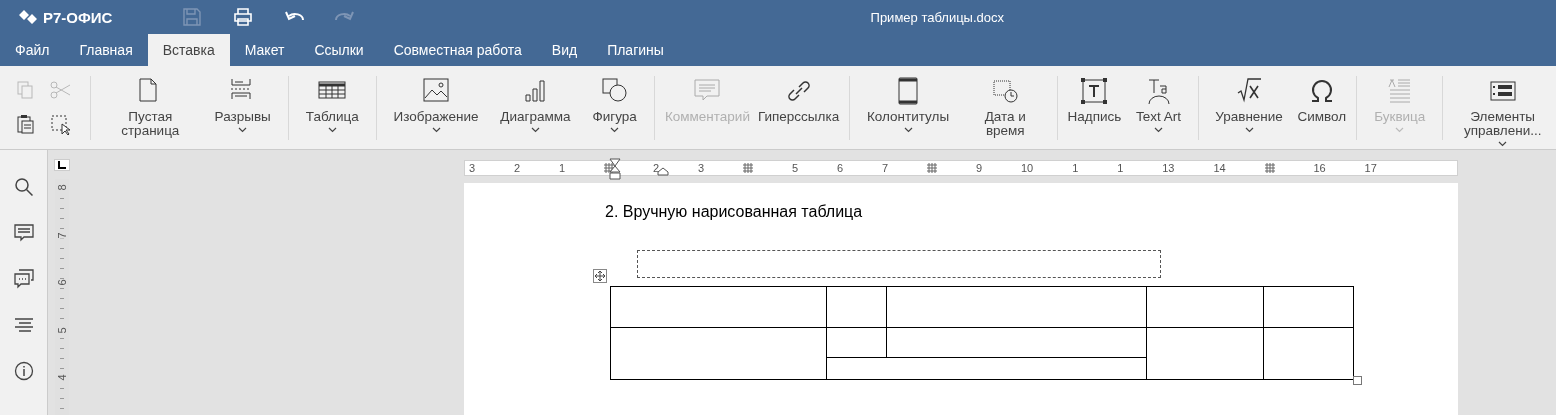  What do you see at coordinates (62, 377) in the screenshot?
I see `ruler-number: 4` at bounding box center [62, 377].